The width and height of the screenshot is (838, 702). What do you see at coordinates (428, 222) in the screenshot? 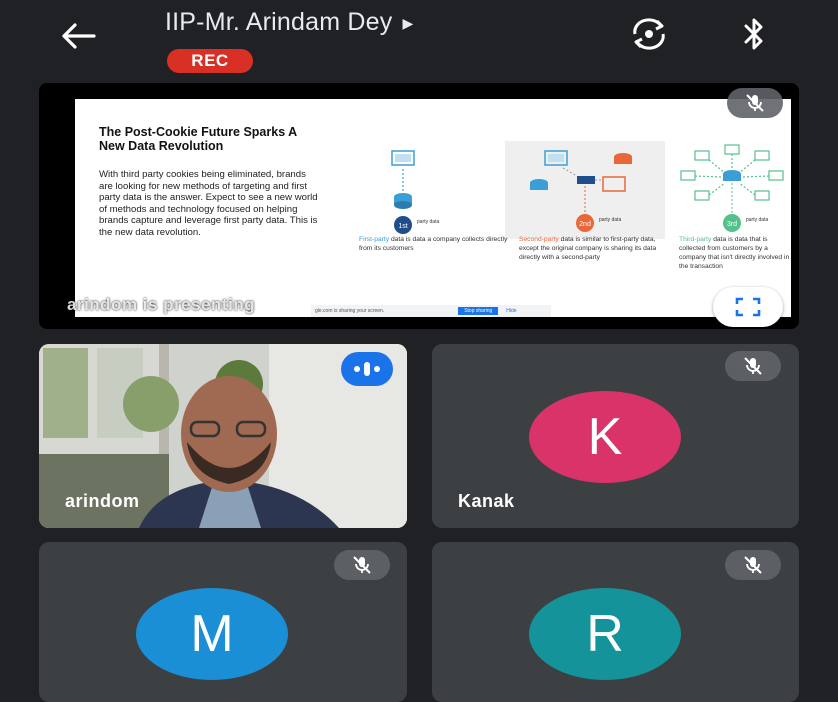
I see `first-party-label: party data` at bounding box center [428, 222].